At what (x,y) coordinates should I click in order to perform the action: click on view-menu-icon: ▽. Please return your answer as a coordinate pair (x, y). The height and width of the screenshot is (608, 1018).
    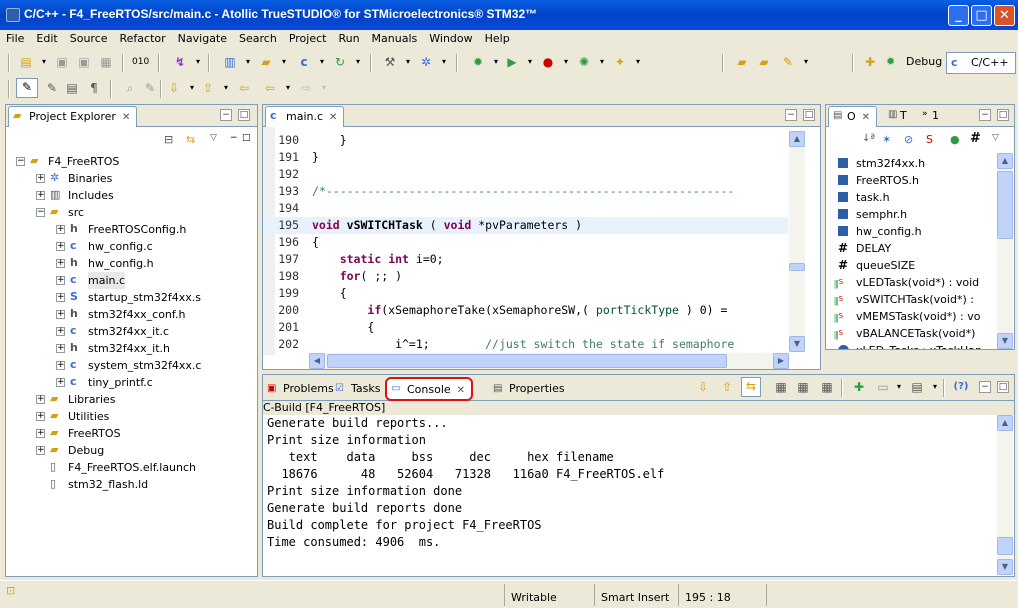
    Looking at the image, I should click on (217, 140).